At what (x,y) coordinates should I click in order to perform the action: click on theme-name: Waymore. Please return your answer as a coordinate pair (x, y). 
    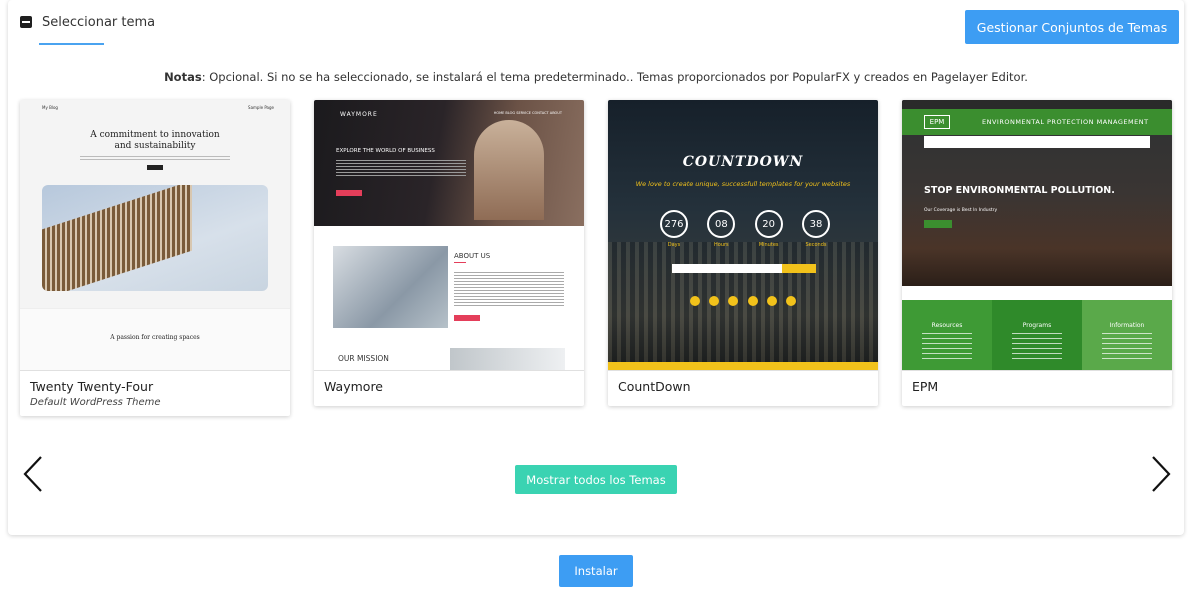
    Looking at the image, I should click on (353, 386).